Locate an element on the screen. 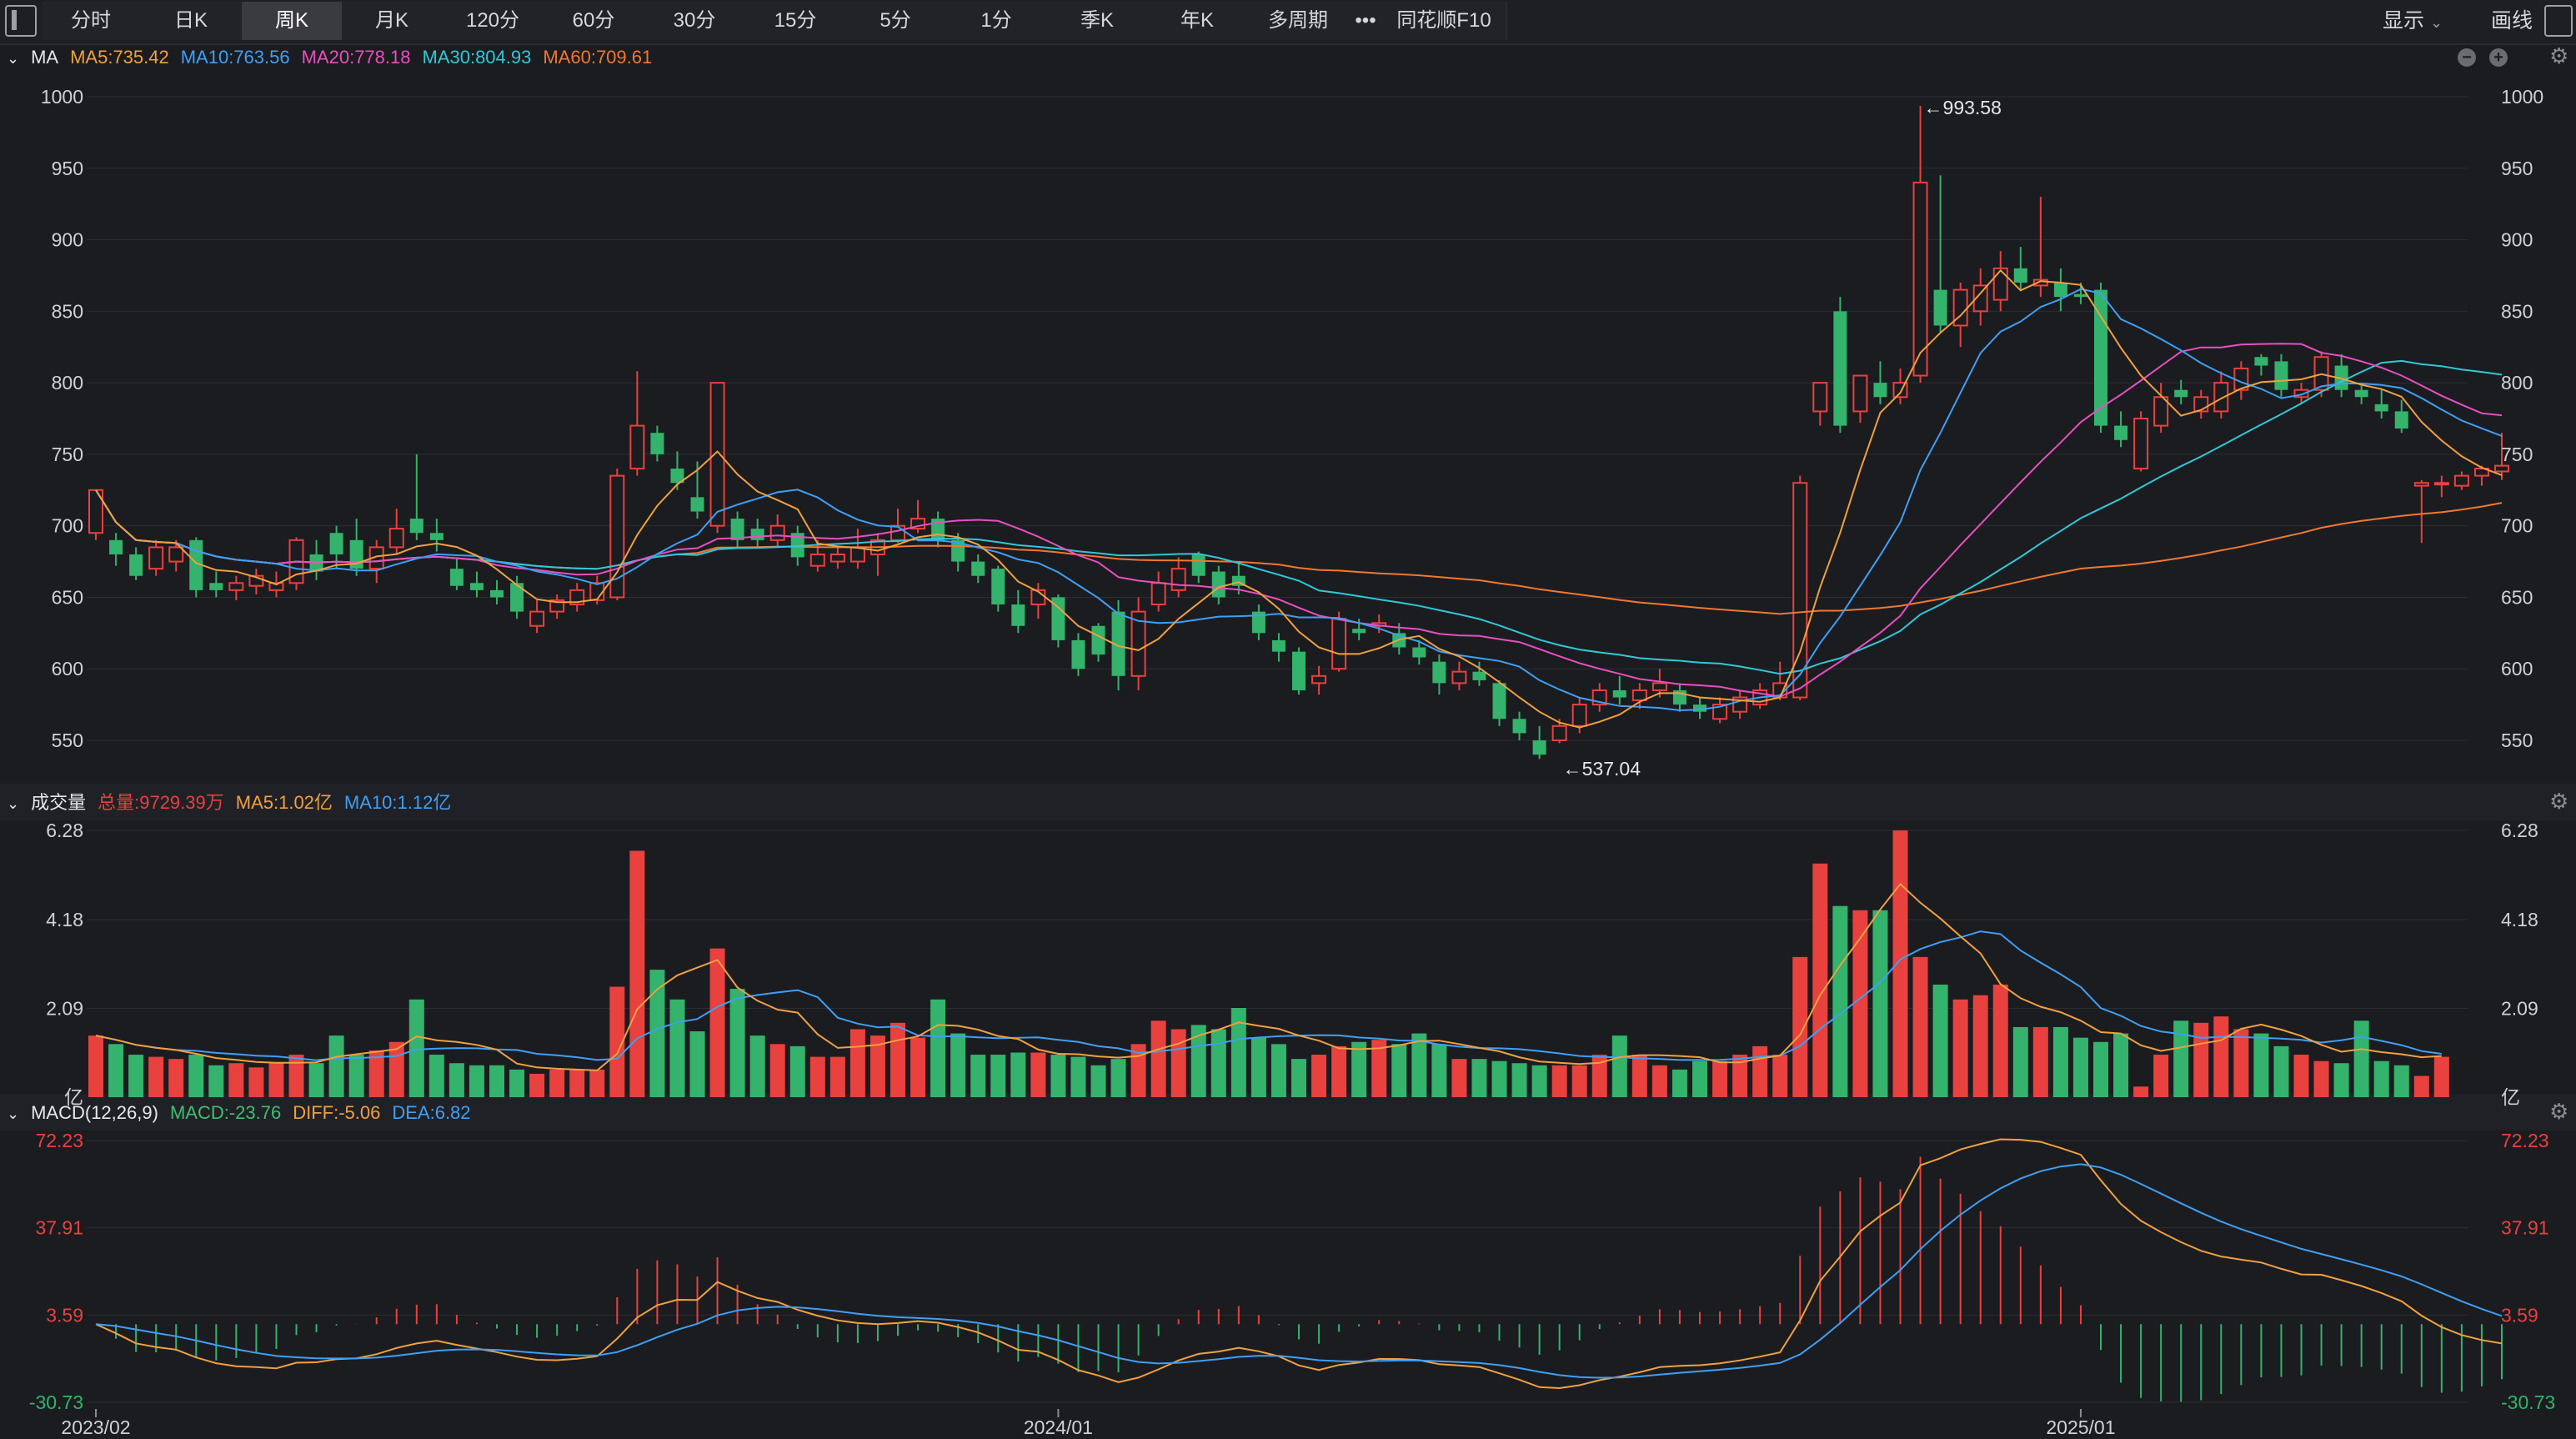 This screenshot has height=1439, width=2576. minus-icon: − is located at coordinates (2467, 57).